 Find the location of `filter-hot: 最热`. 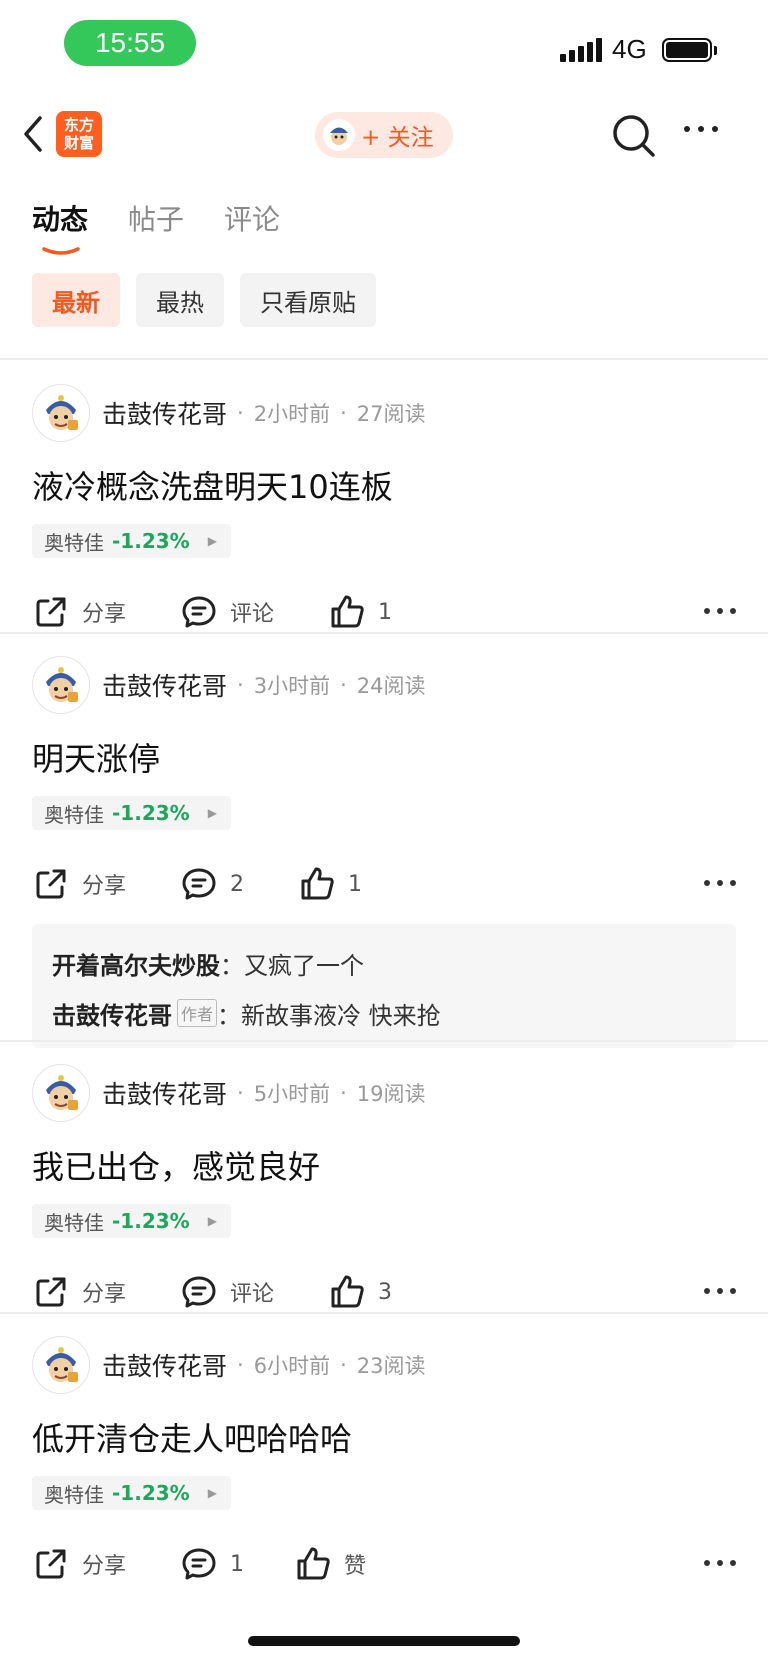

filter-hot: 最热 is located at coordinates (180, 300).